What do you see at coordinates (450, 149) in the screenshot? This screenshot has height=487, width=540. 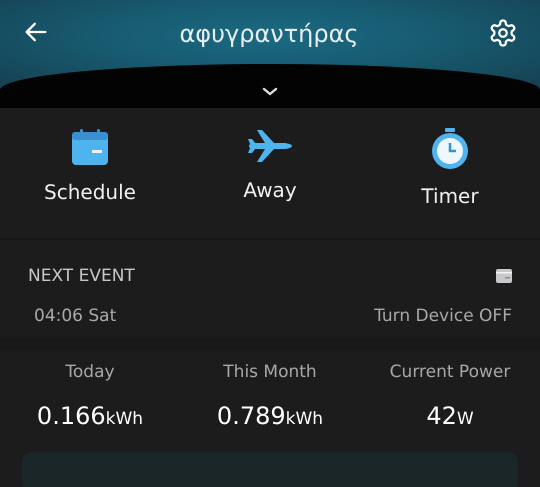 I see `stopwatch-icon` at bounding box center [450, 149].